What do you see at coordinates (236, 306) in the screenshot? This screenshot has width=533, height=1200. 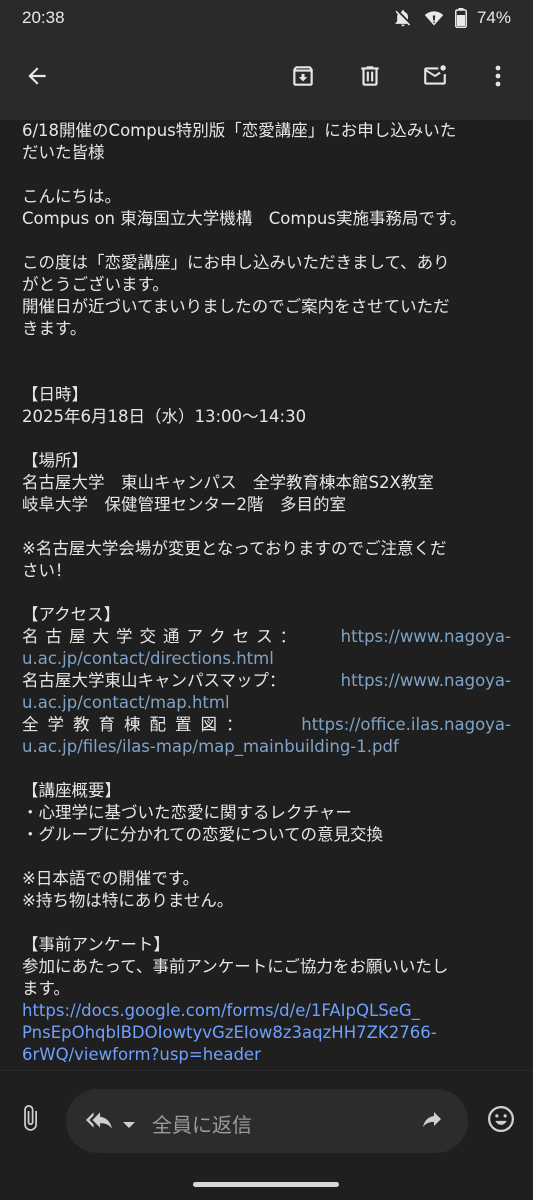 I see `body-line: 開催日が近づいてまいりましたのでご案内をさせていただ` at bounding box center [236, 306].